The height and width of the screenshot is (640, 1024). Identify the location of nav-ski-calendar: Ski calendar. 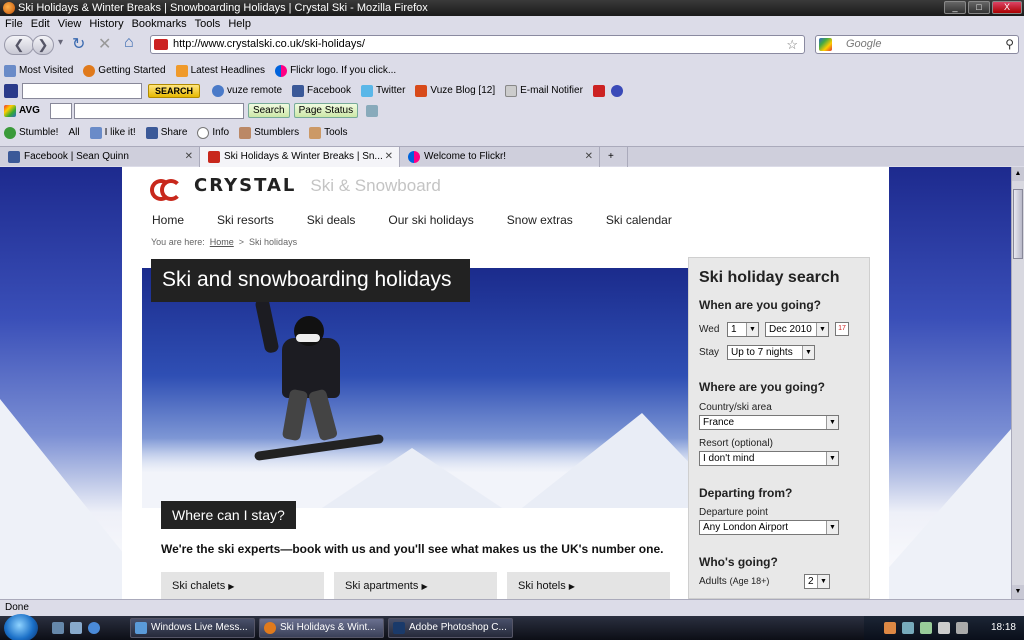
(639, 220).